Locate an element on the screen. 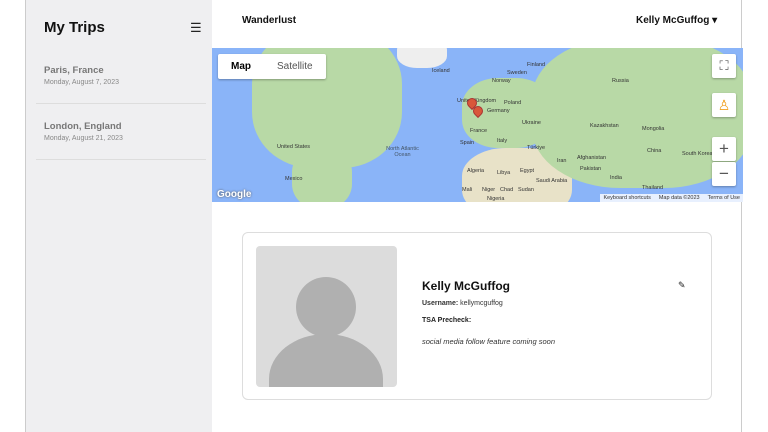  trip-name: London, England is located at coordinates (83, 126).